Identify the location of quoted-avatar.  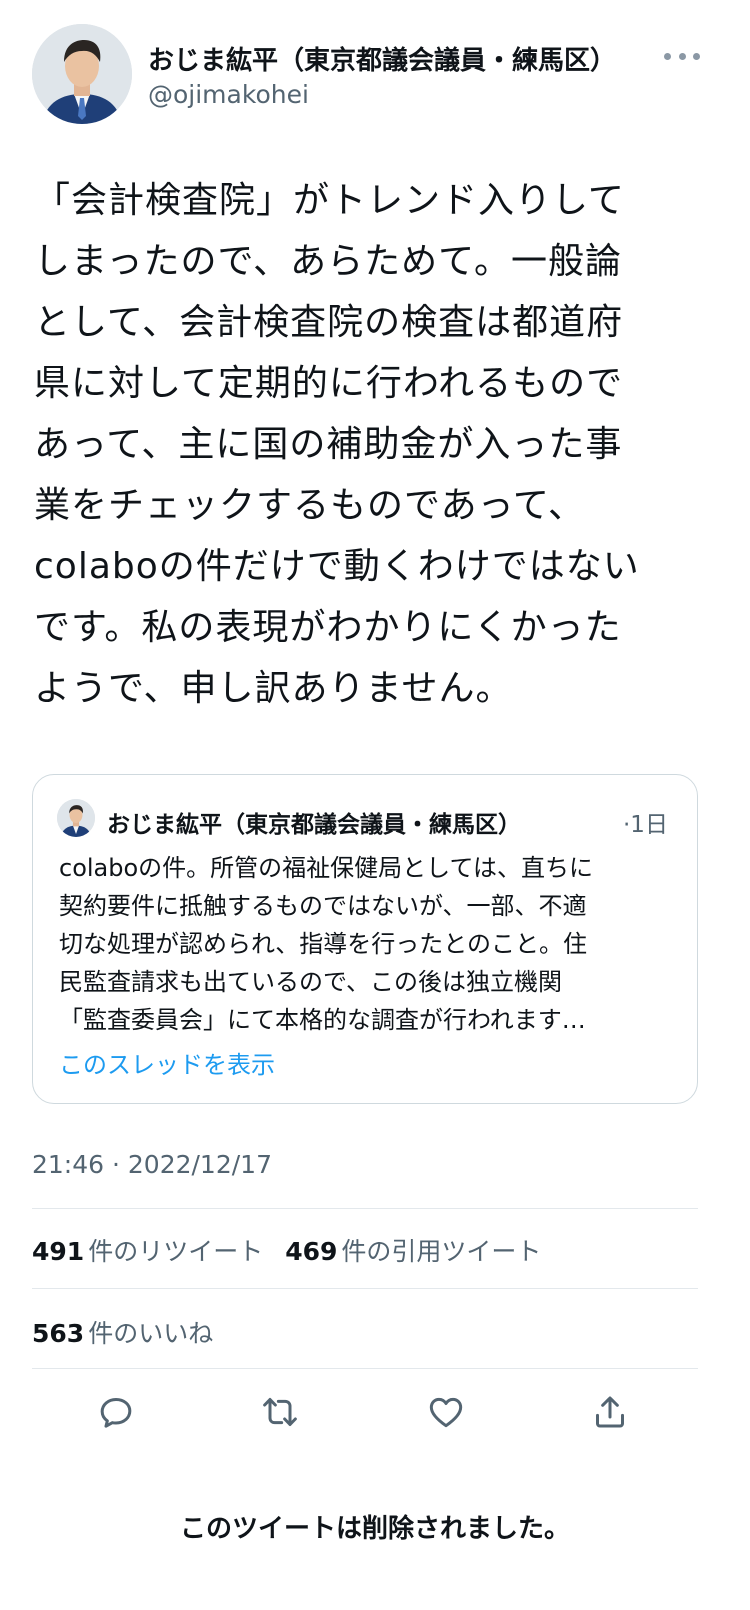
(76, 818).